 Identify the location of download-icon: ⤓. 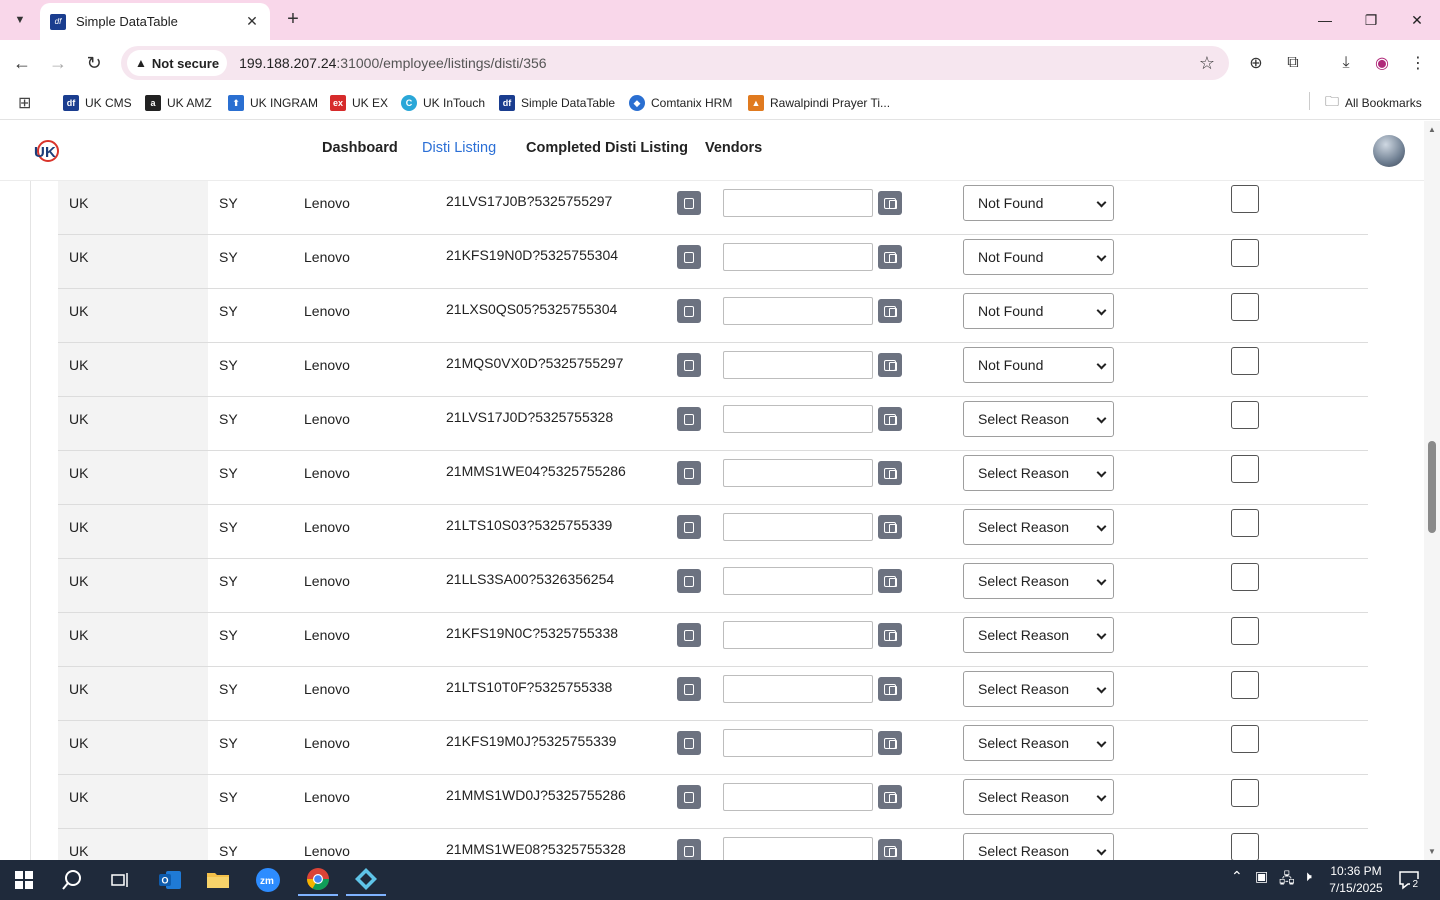
(1346, 63).